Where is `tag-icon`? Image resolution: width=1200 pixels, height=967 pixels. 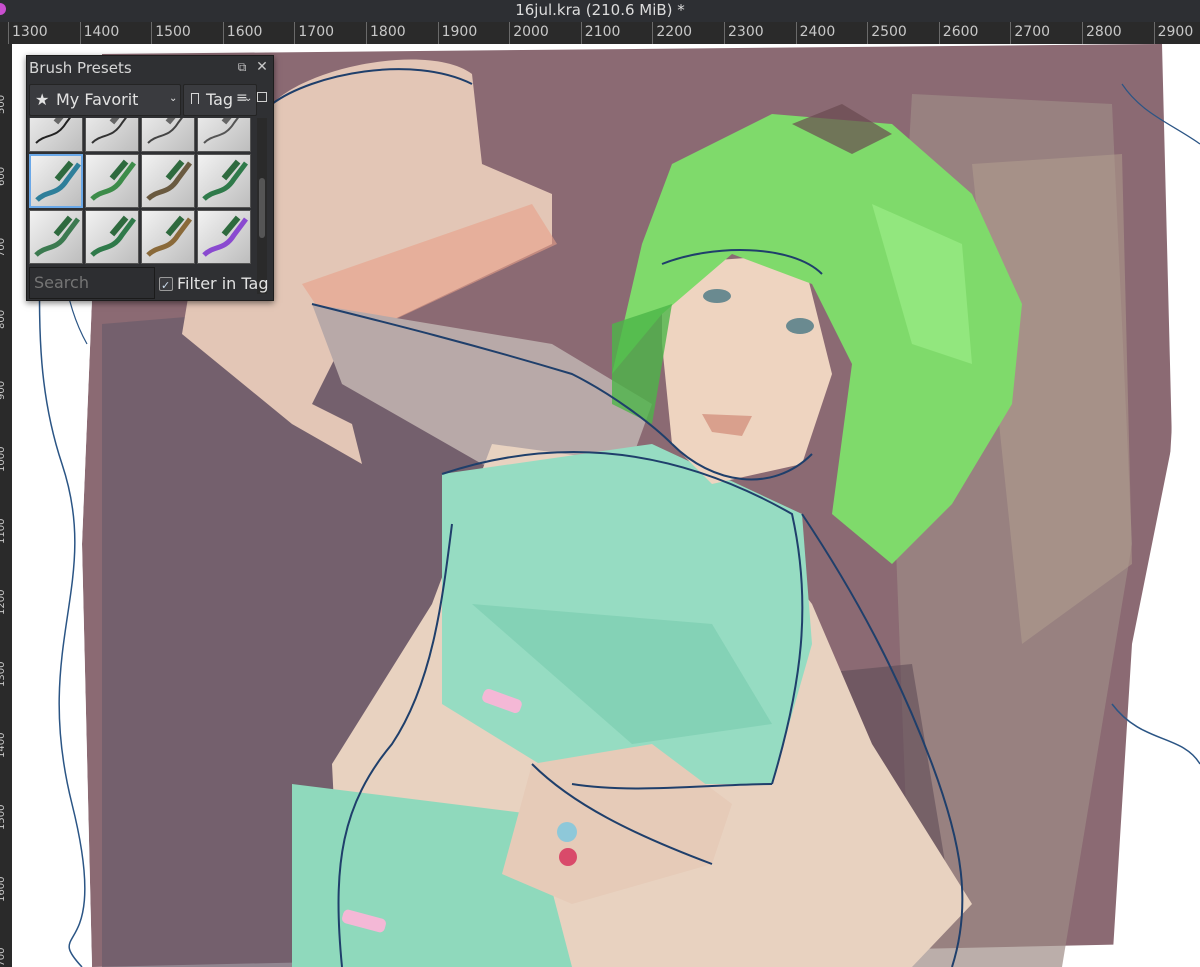 tag-icon is located at coordinates (195, 98).